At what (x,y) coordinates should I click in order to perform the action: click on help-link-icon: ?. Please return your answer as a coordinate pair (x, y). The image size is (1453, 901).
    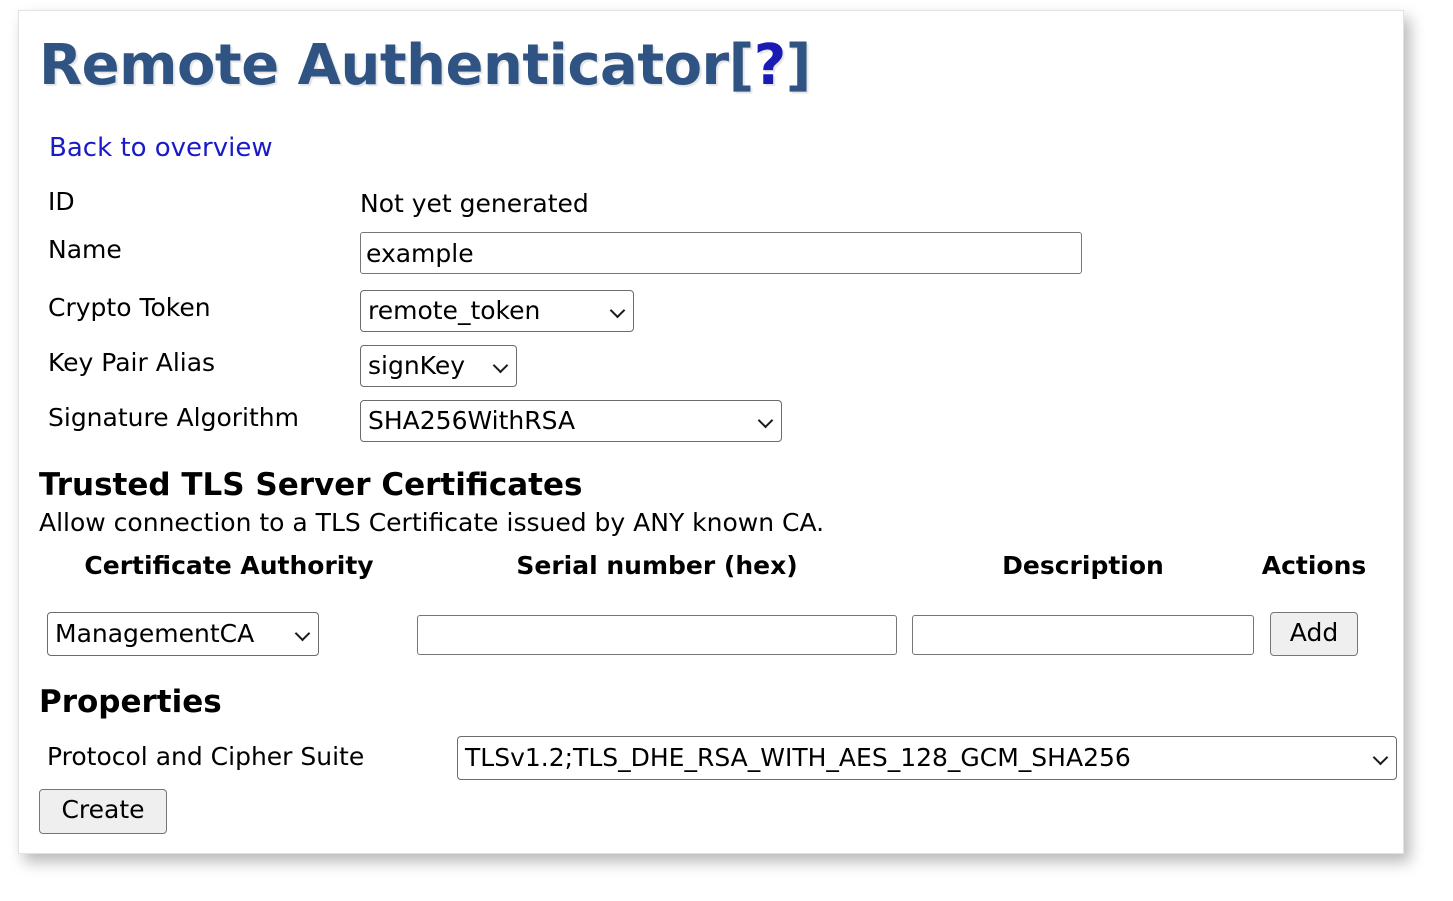
    Looking at the image, I should click on (770, 65).